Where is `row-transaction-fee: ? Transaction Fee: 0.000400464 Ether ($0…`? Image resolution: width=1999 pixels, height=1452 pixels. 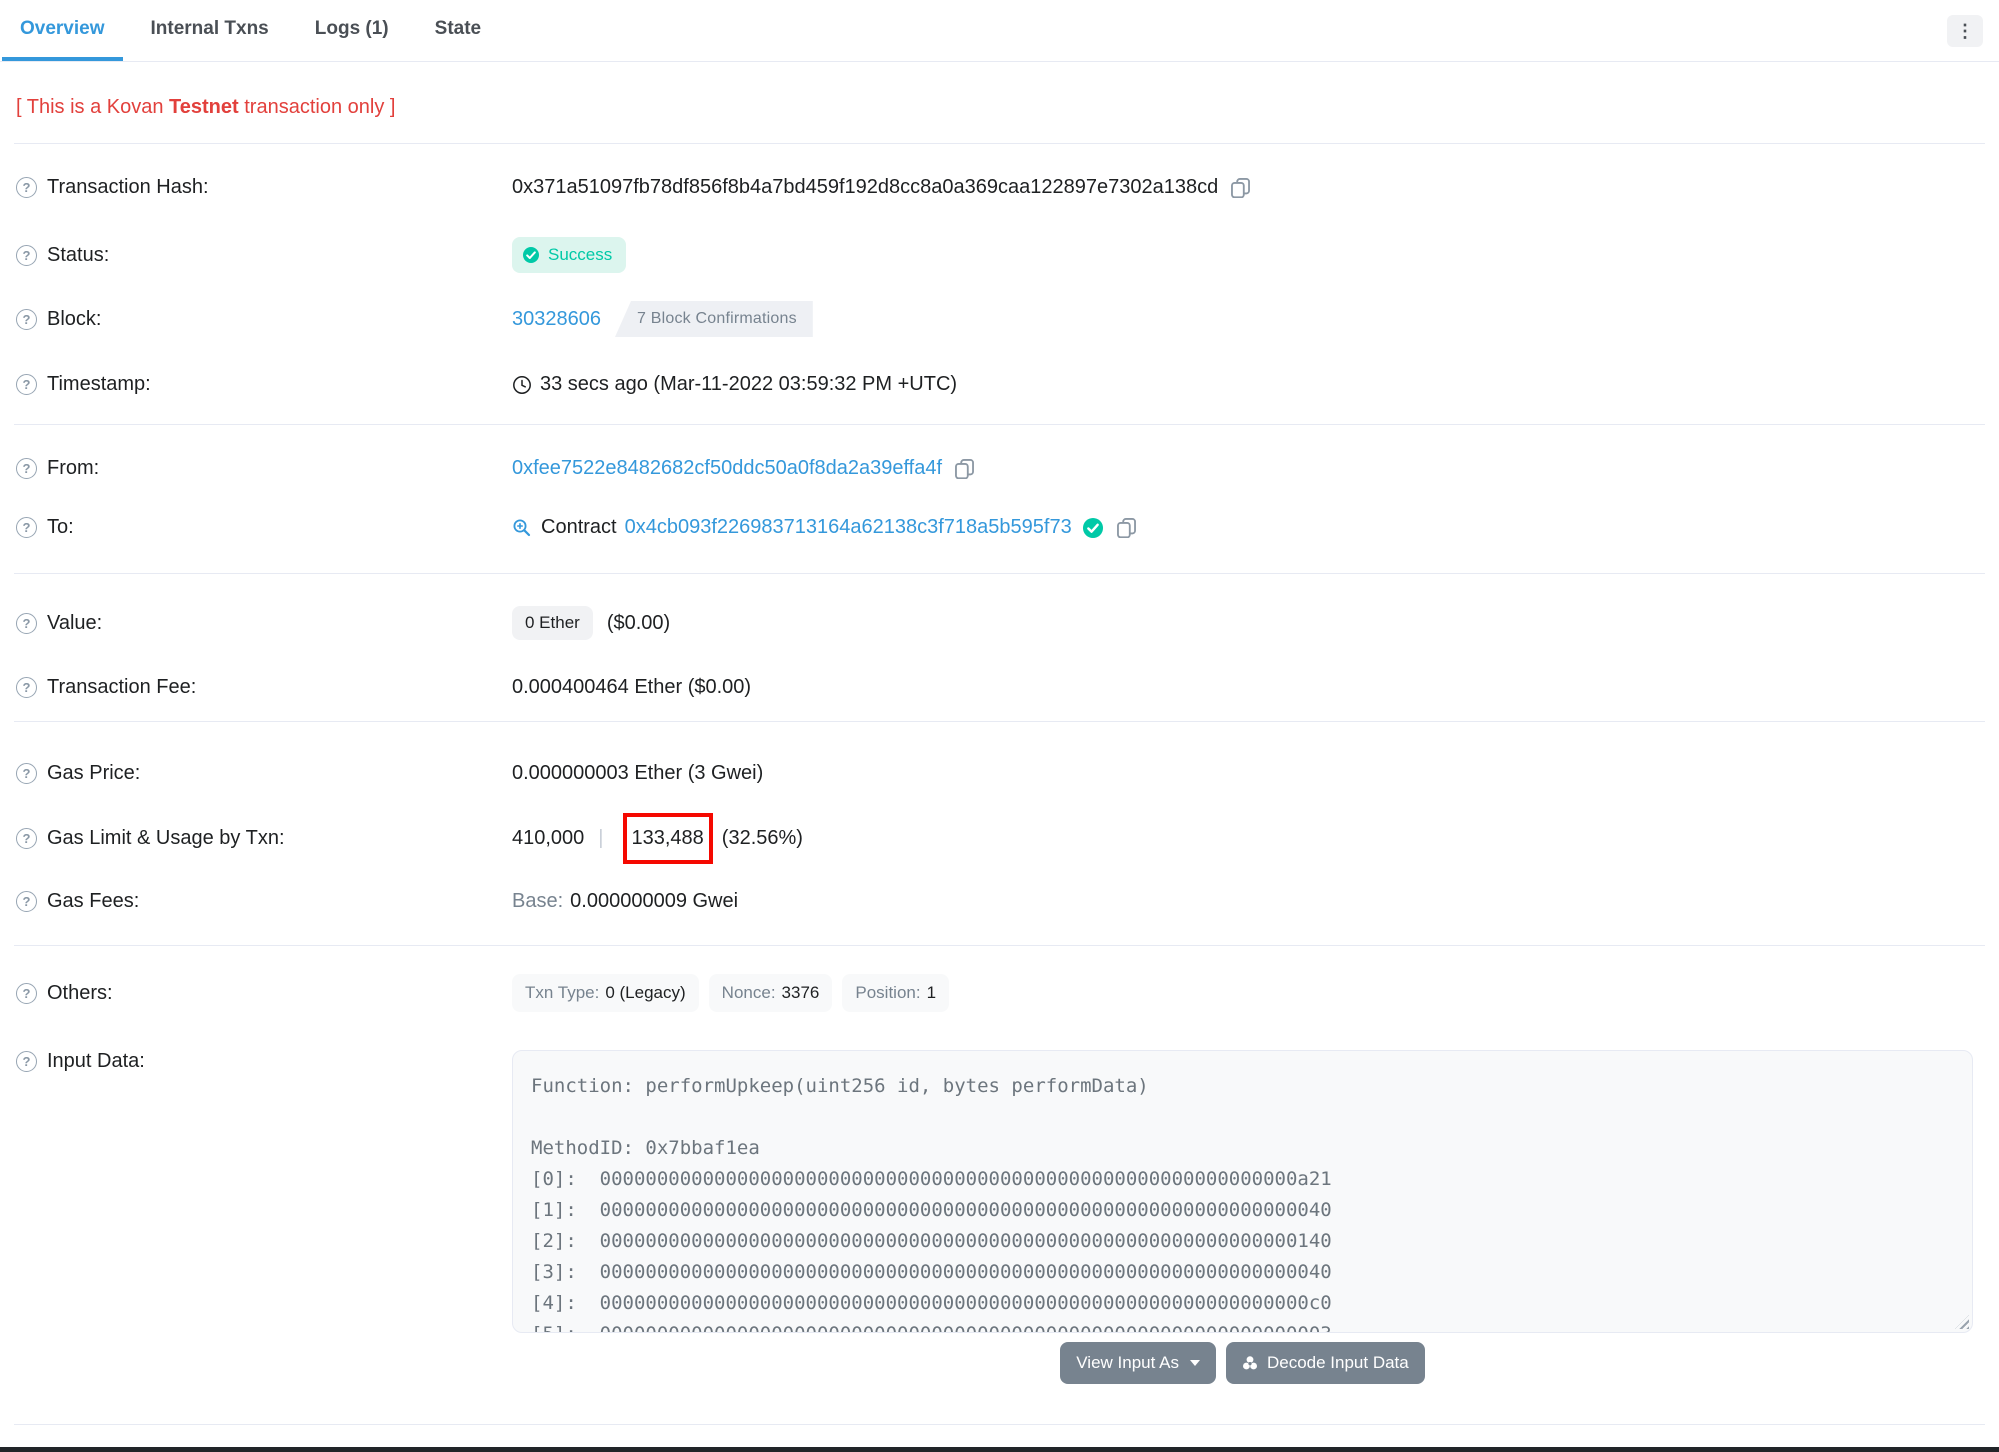 row-transaction-fee: ? Transaction Fee: 0.000400464 Ether ($0… is located at coordinates (999, 687).